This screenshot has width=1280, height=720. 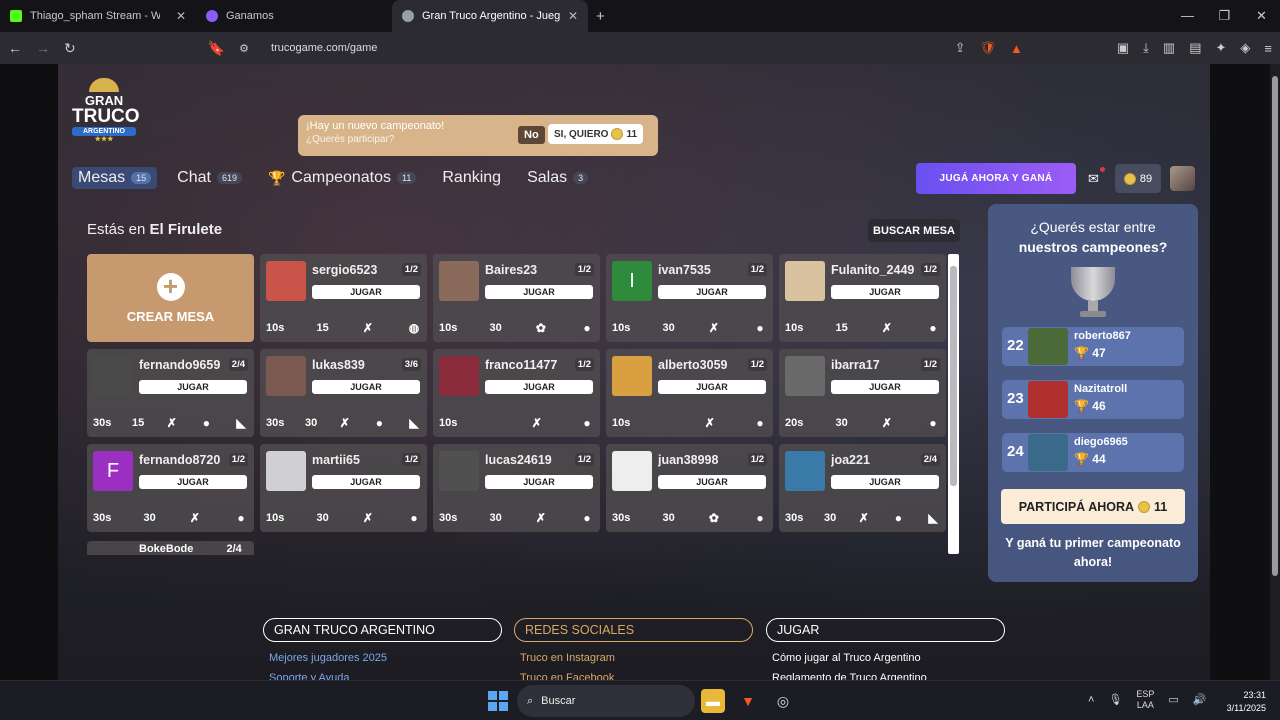 I want to click on forward-button: →, so click(x=43, y=48).